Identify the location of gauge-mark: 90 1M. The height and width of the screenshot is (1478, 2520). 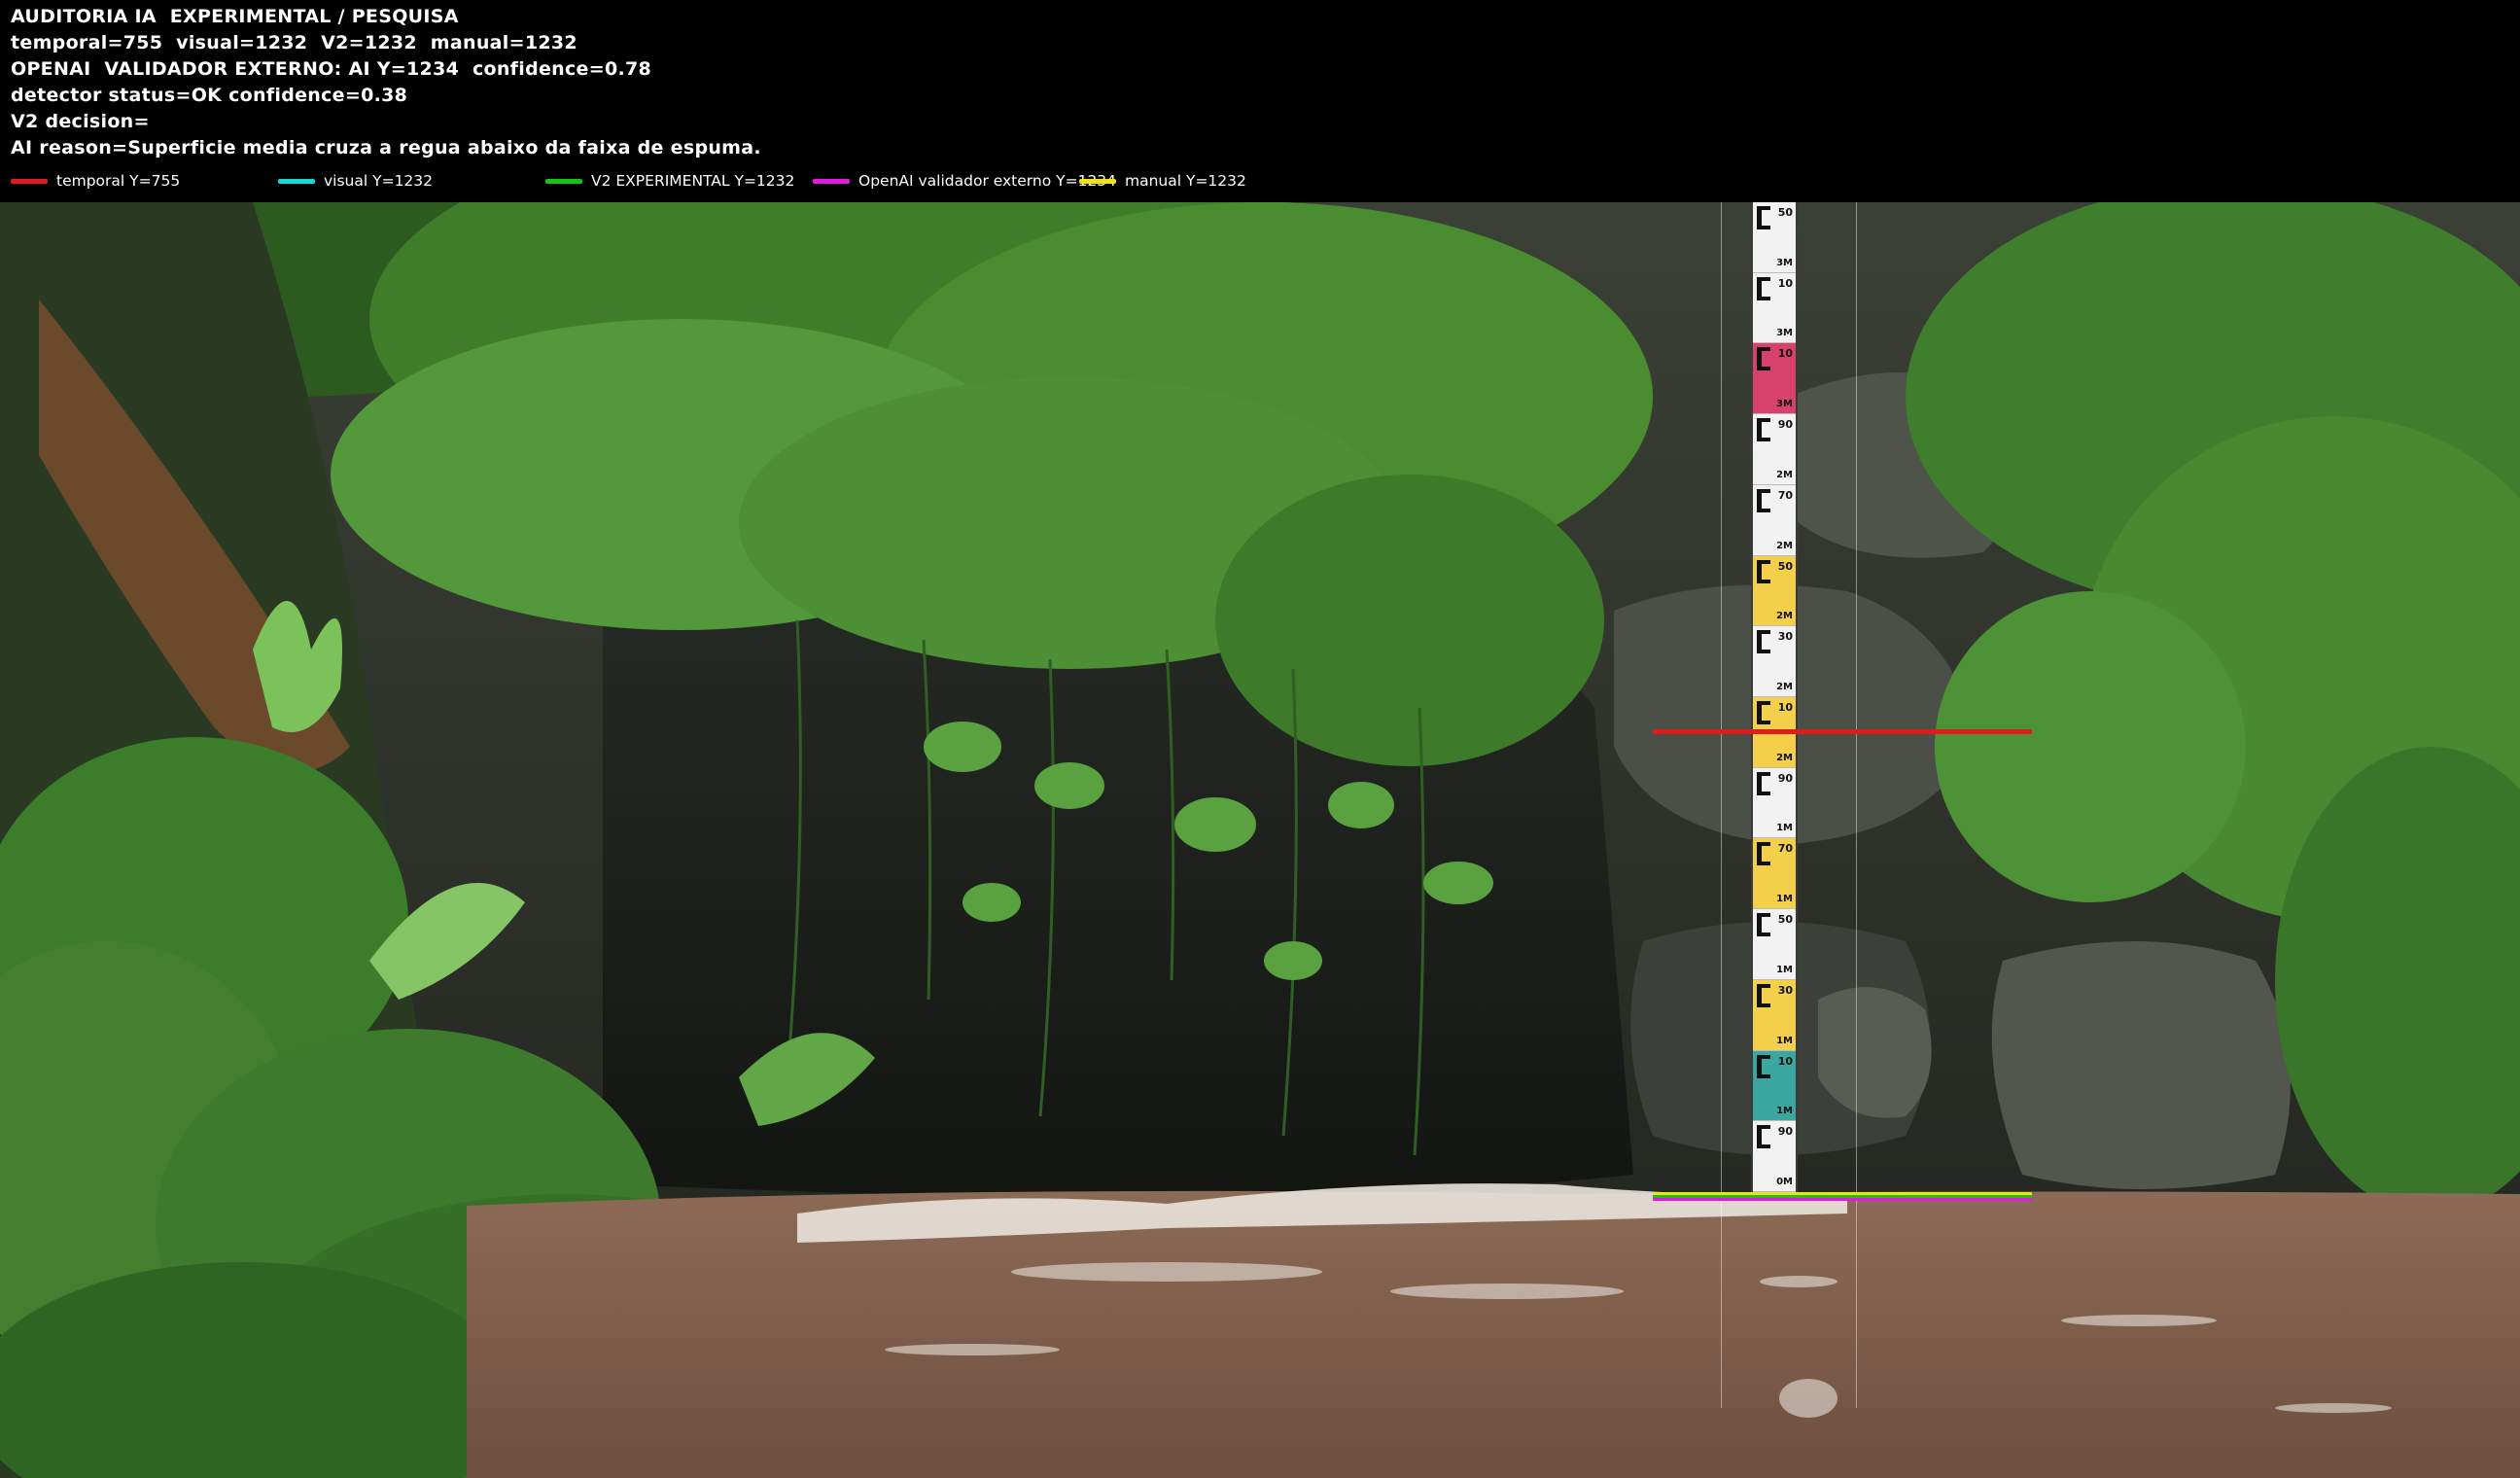
(1774, 803).